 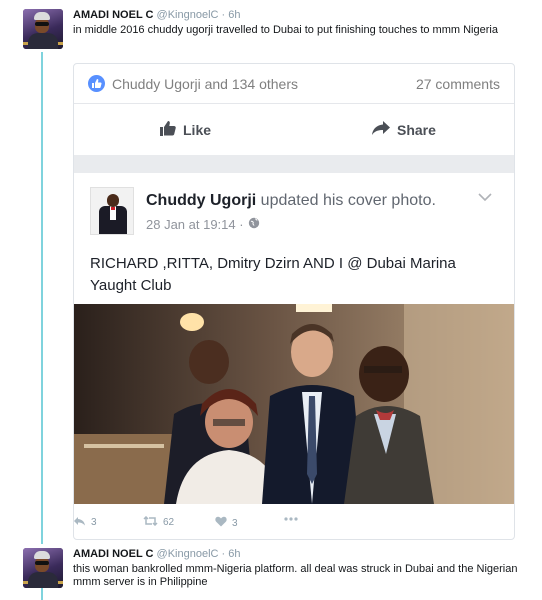 I want to click on like-reaction-icon, so click(x=96, y=83).